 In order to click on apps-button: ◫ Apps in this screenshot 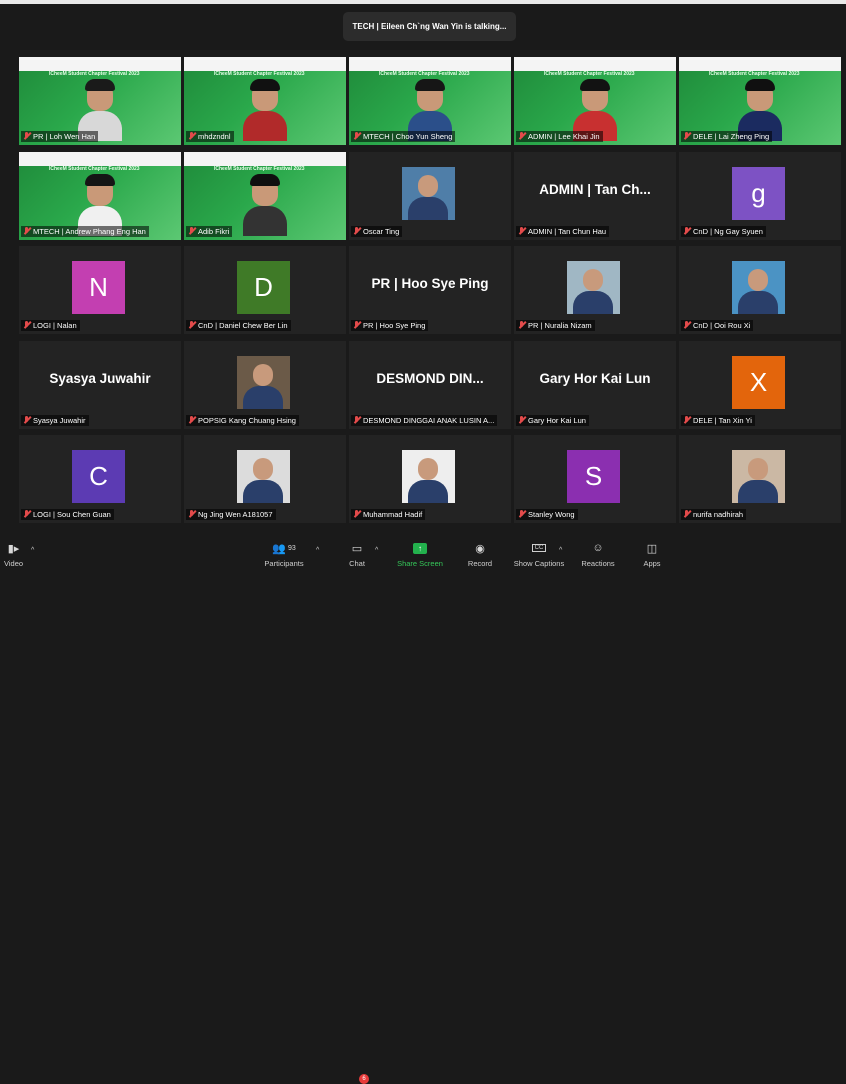, I will do `click(652, 555)`.